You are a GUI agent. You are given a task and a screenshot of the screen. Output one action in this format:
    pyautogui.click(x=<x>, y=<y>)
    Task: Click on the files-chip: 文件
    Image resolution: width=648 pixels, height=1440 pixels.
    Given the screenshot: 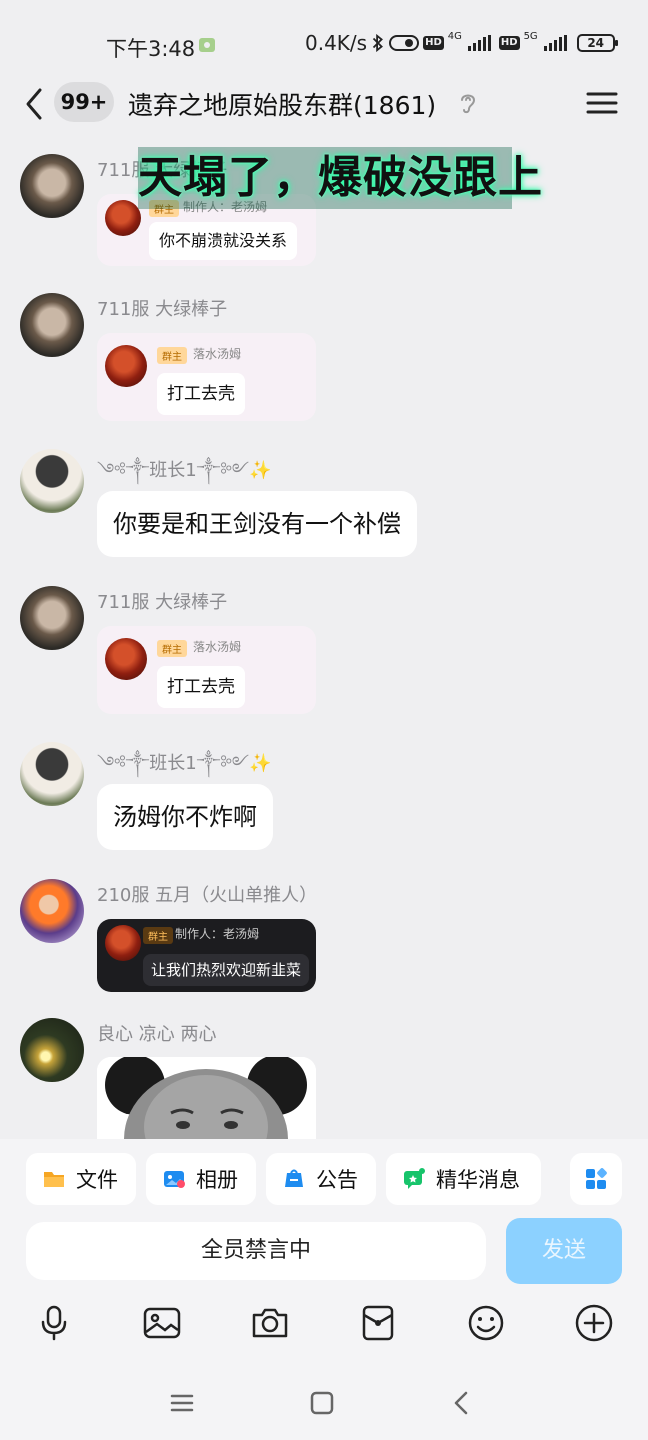 What is the action you would take?
    pyautogui.click(x=81, y=1179)
    